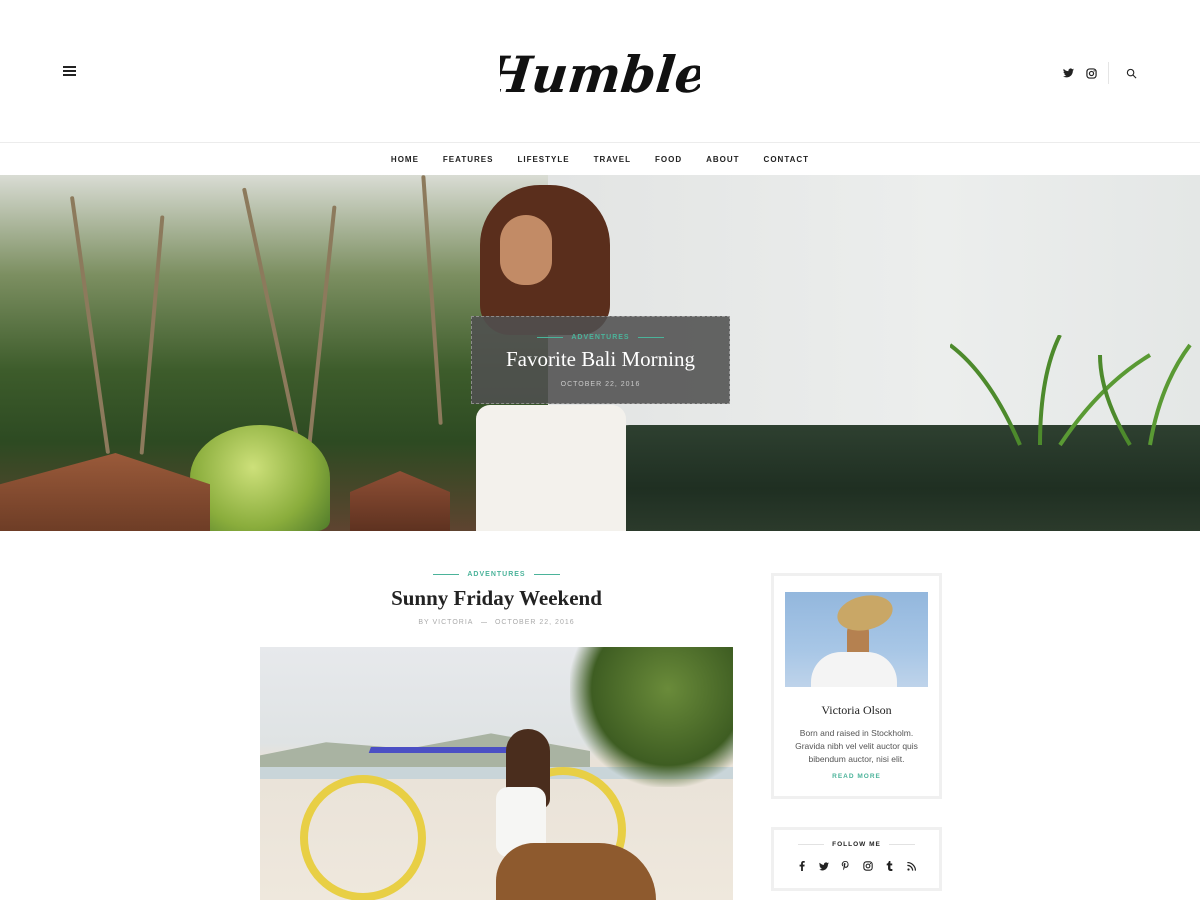  What do you see at coordinates (846, 866) in the screenshot?
I see `pinterest-icon` at bounding box center [846, 866].